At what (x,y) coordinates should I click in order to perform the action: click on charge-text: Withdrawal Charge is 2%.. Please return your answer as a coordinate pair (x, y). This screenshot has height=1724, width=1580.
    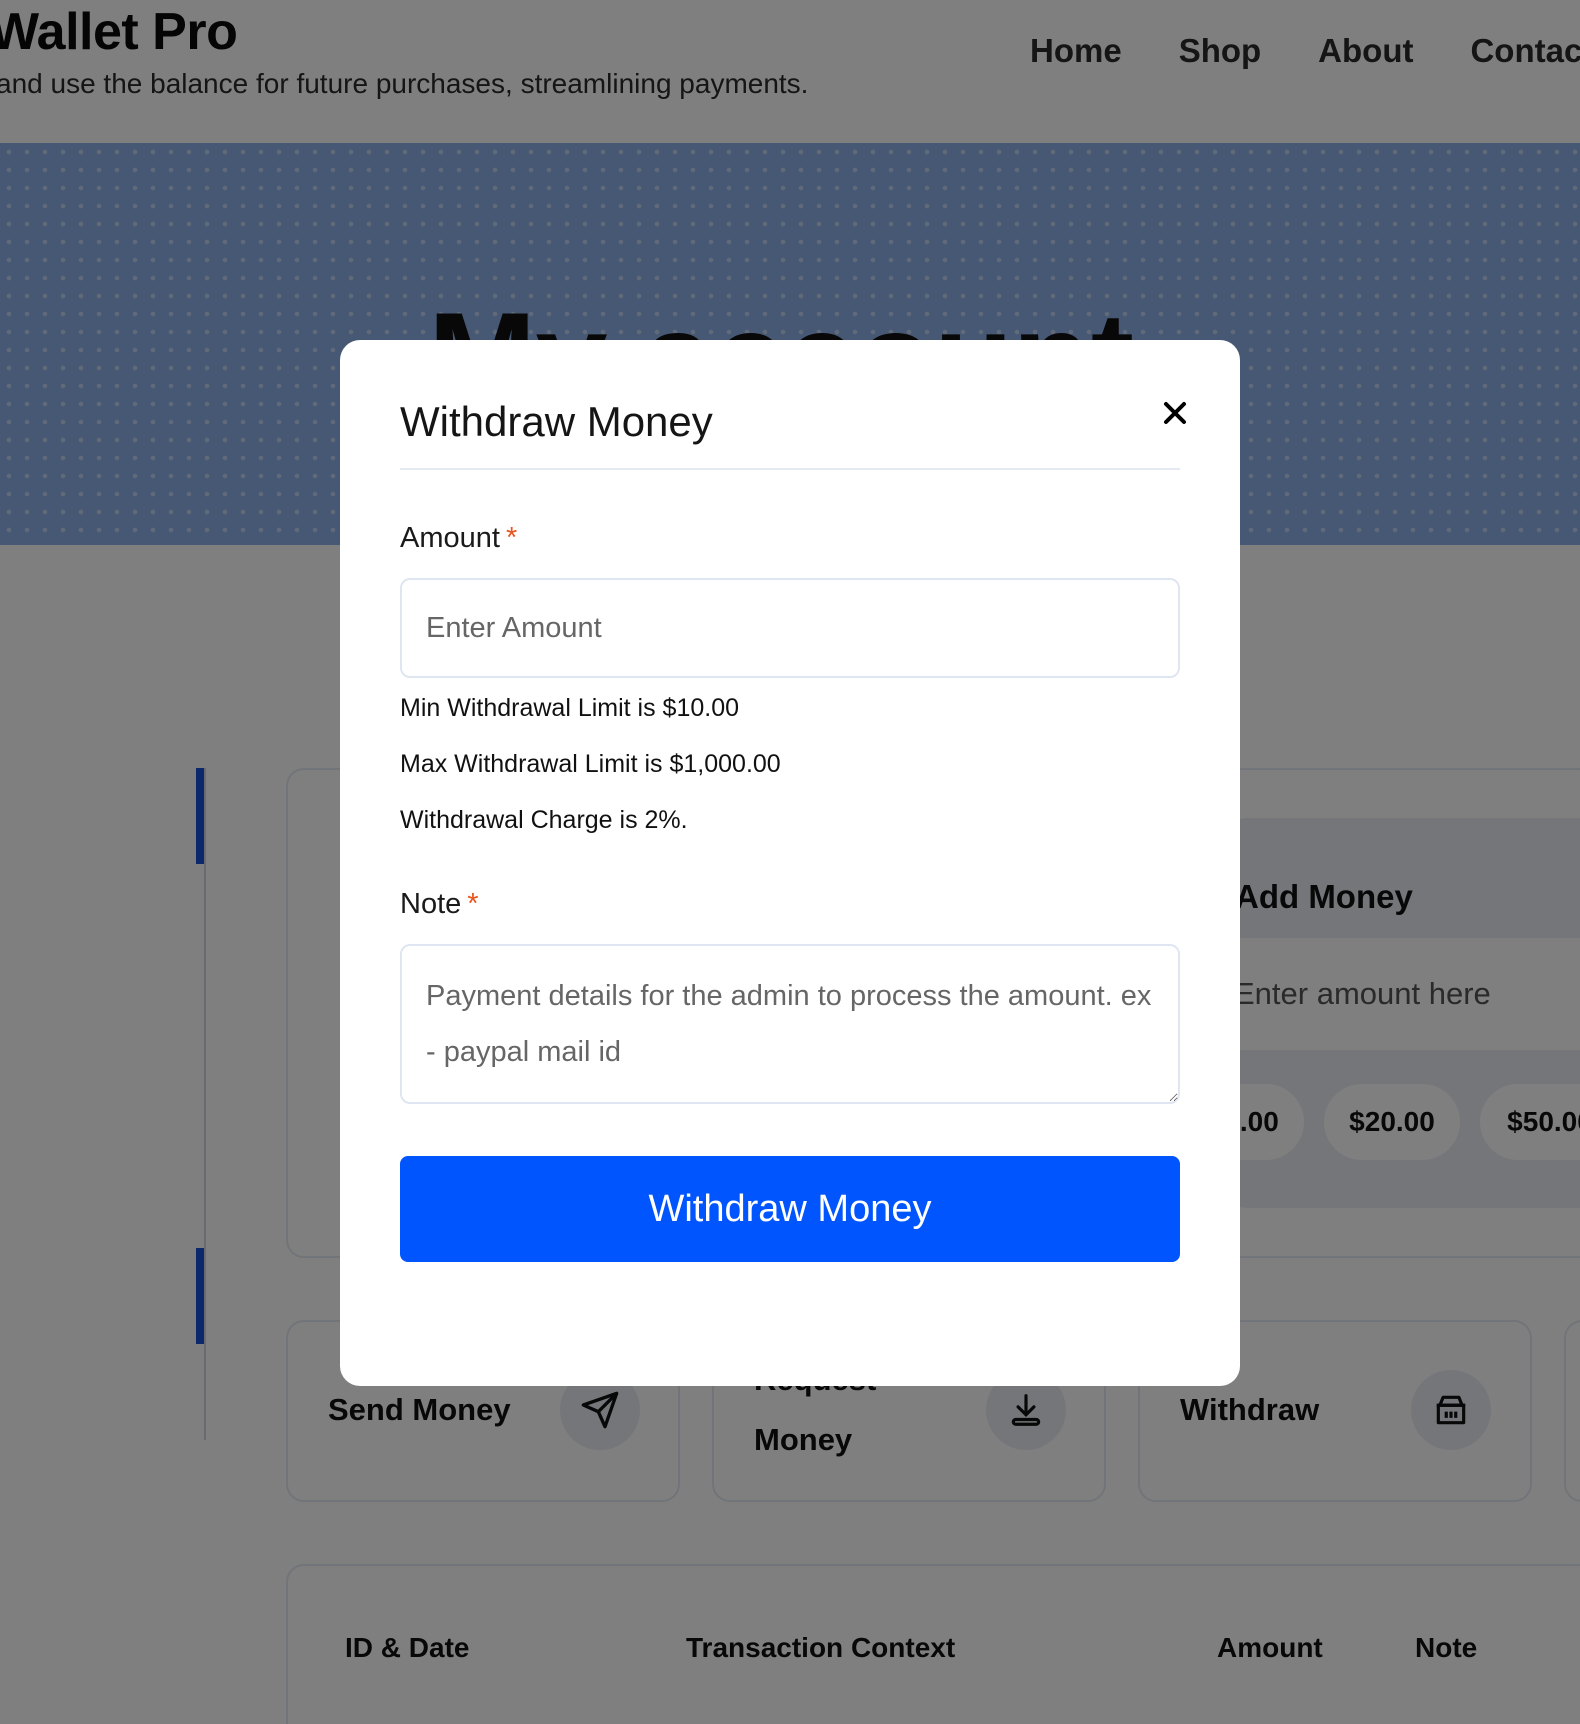
    Looking at the image, I should click on (544, 820).